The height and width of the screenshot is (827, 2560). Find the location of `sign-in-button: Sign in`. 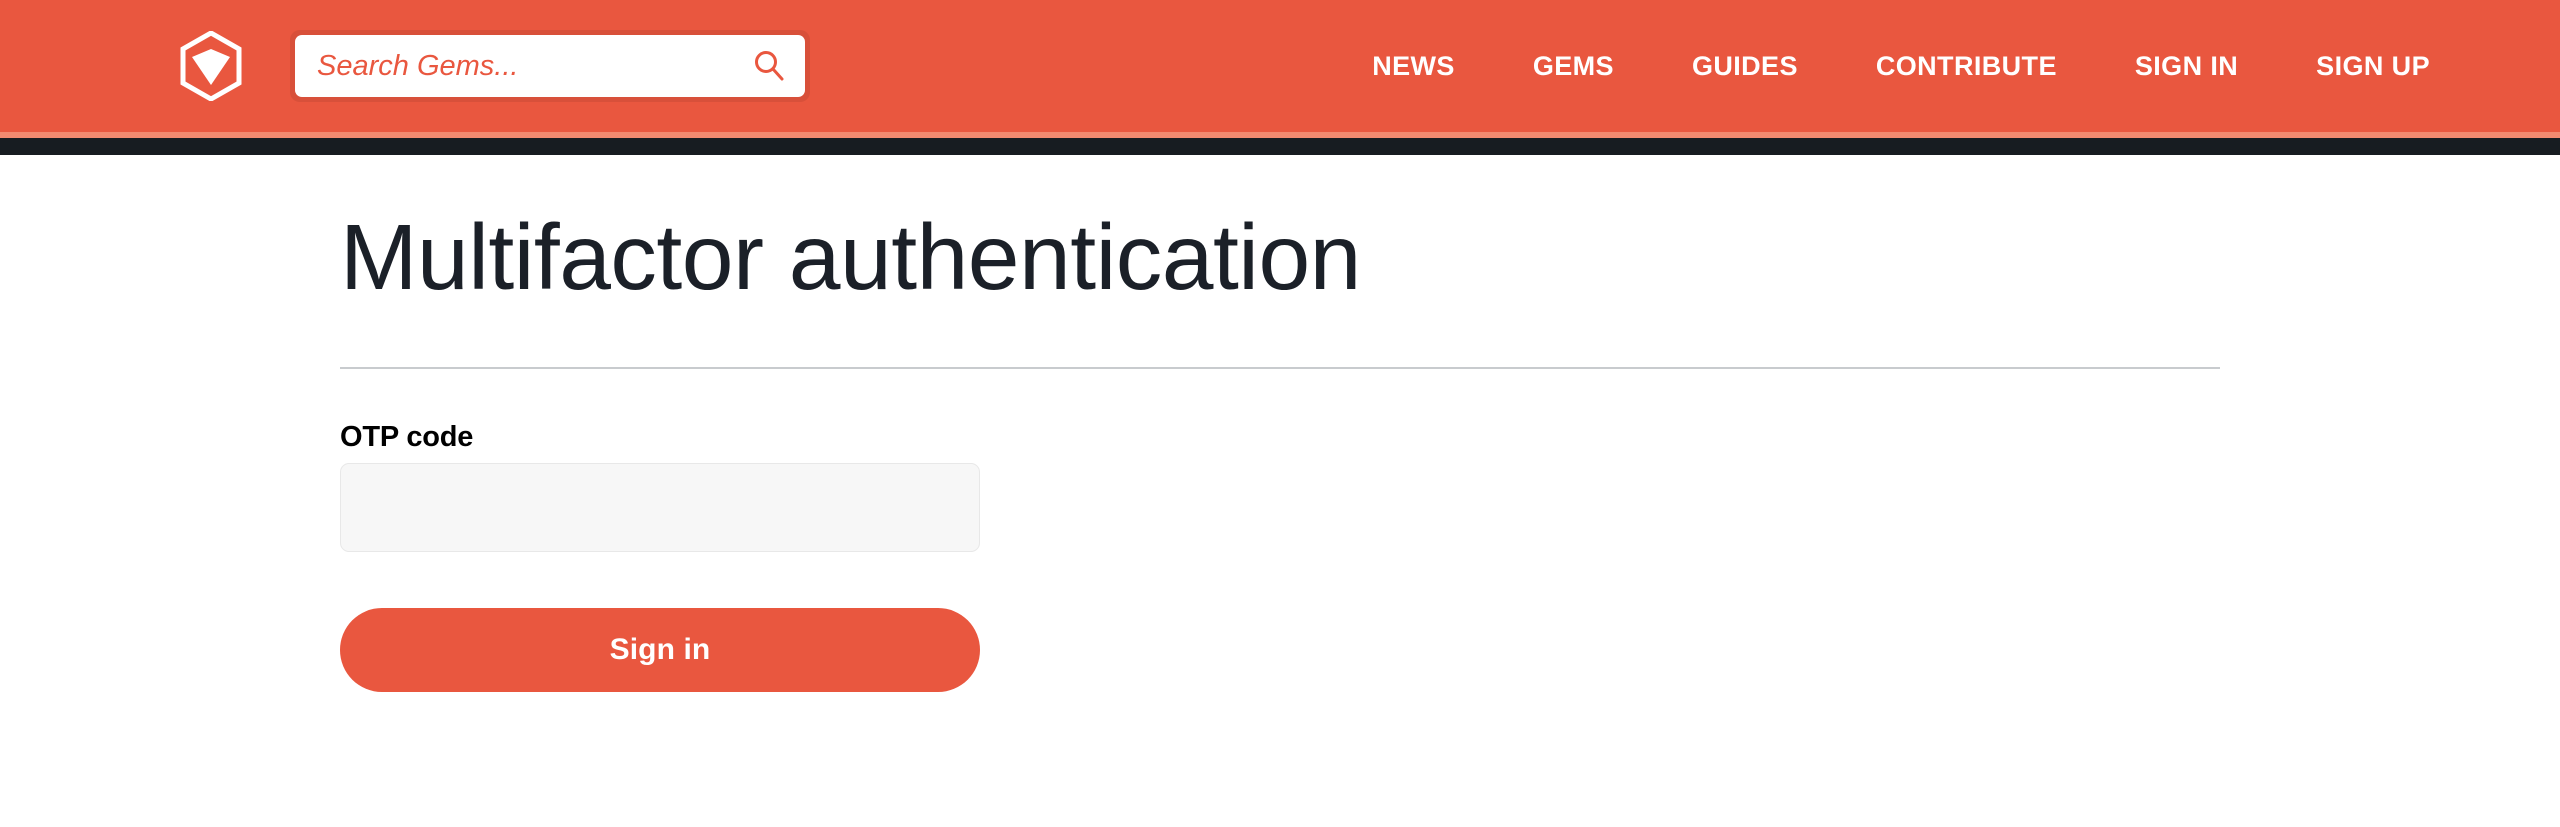

sign-in-button: Sign in is located at coordinates (660, 650).